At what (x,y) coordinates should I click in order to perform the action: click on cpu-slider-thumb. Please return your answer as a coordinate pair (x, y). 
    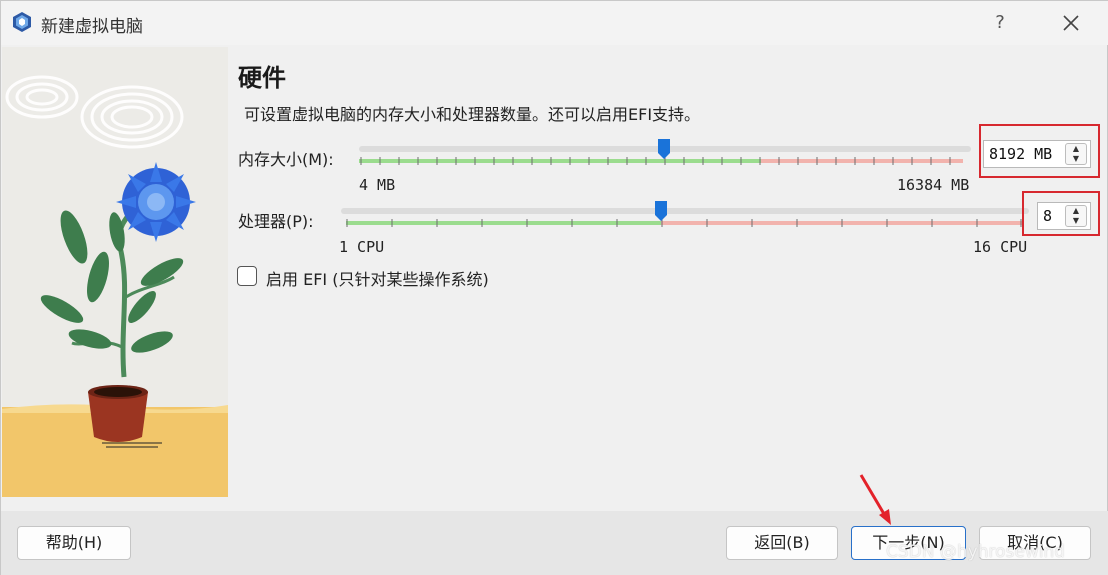
    Looking at the image, I should click on (661, 211).